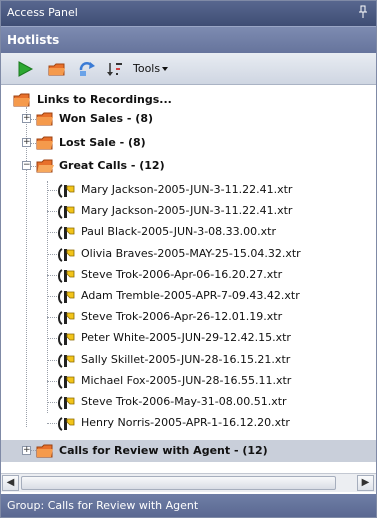 The image size is (377, 518). What do you see at coordinates (33, 40) in the screenshot?
I see `panel-title: Hotlists` at bounding box center [33, 40].